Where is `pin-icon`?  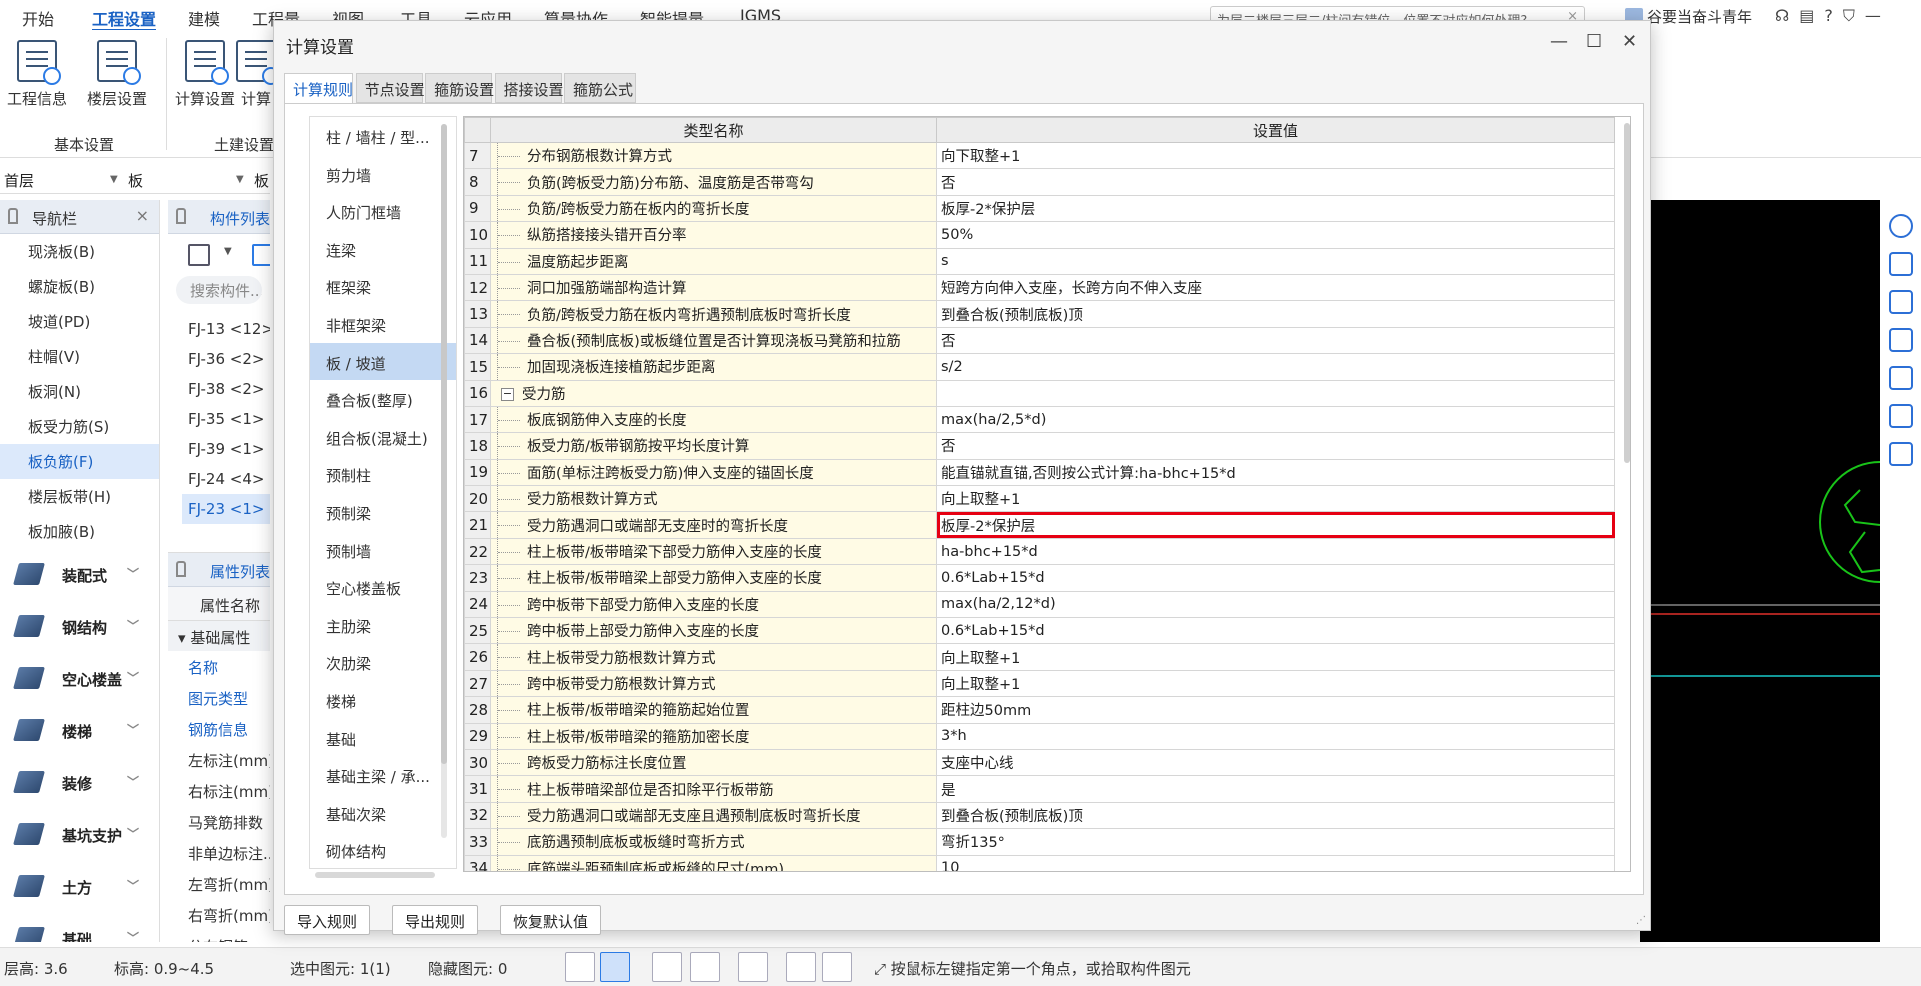 pin-icon is located at coordinates (181, 569).